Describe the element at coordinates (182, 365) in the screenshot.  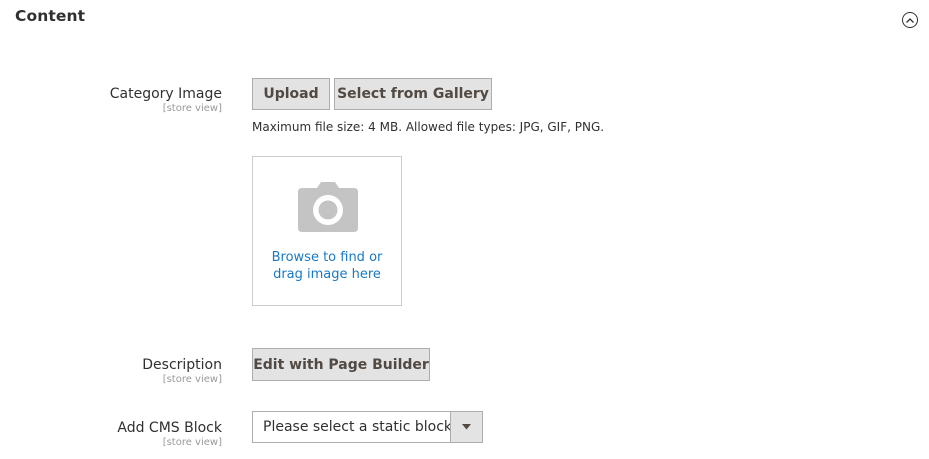
I see `description-label: Description` at that location.